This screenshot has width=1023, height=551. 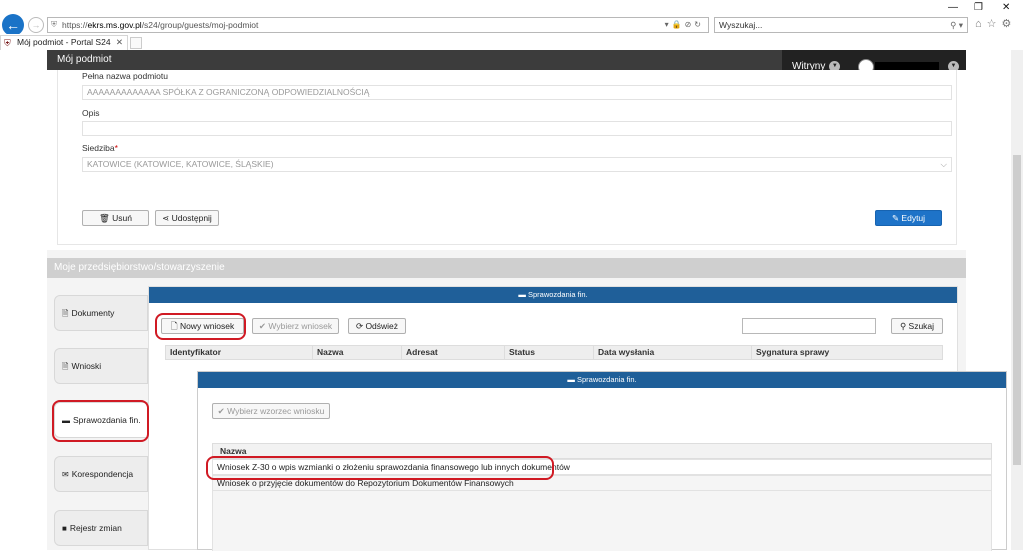 What do you see at coordinates (896, 218) in the screenshot?
I see `edit-icon: ✎` at bounding box center [896, 218].